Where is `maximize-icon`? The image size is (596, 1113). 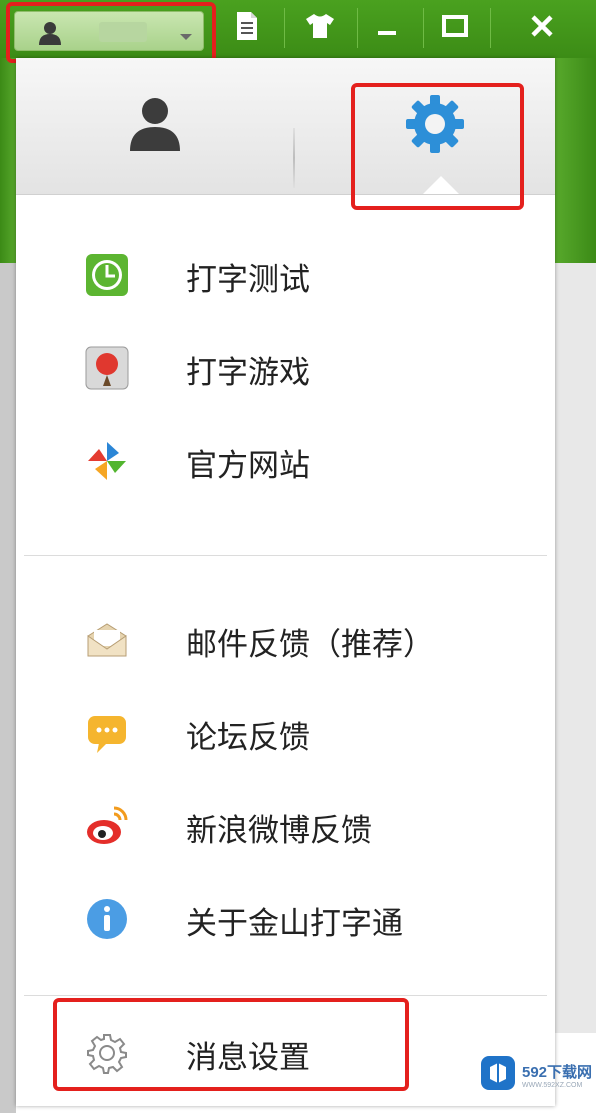 maximize-icon is located at coordinates (455, 28).